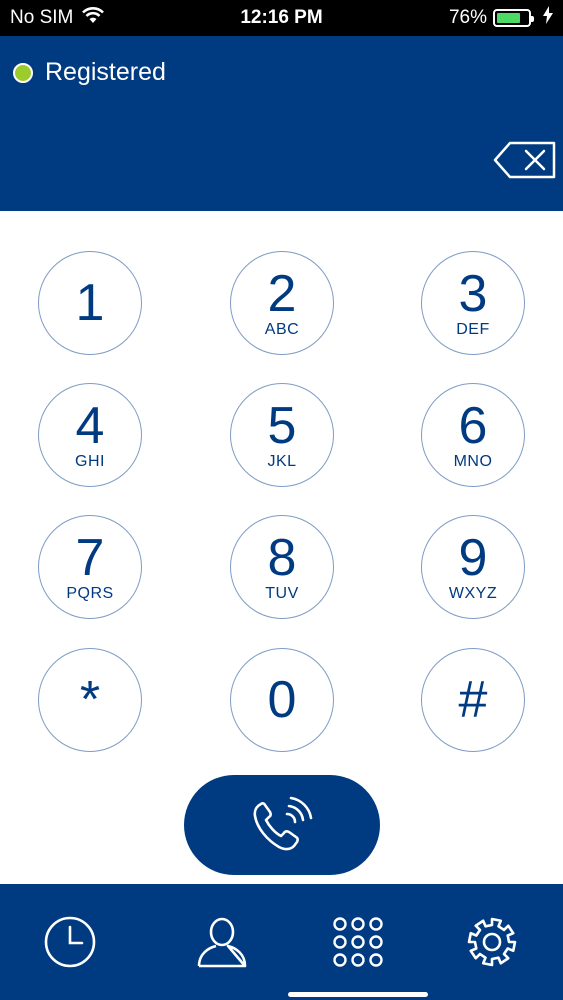  I want to click on key-2: 2 ABC, so click(282, 303).